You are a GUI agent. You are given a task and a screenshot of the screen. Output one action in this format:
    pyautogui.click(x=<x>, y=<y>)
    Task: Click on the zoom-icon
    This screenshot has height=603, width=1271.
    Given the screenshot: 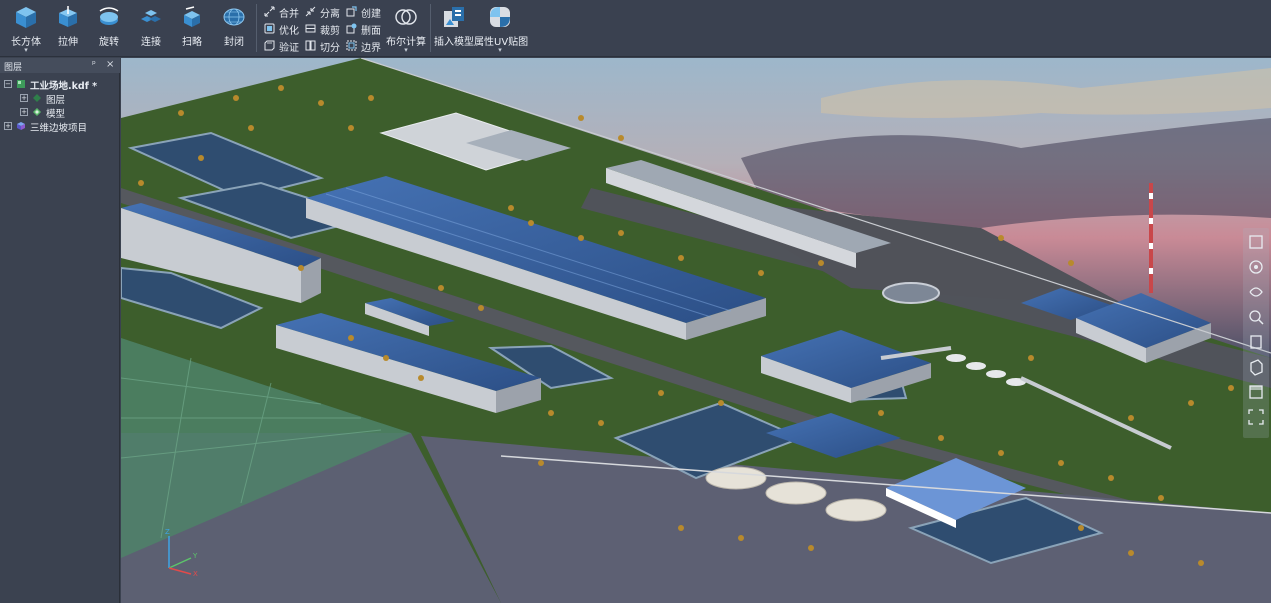 What is the action you would take?
    pyautogui.click(x=1256, y=317)
    